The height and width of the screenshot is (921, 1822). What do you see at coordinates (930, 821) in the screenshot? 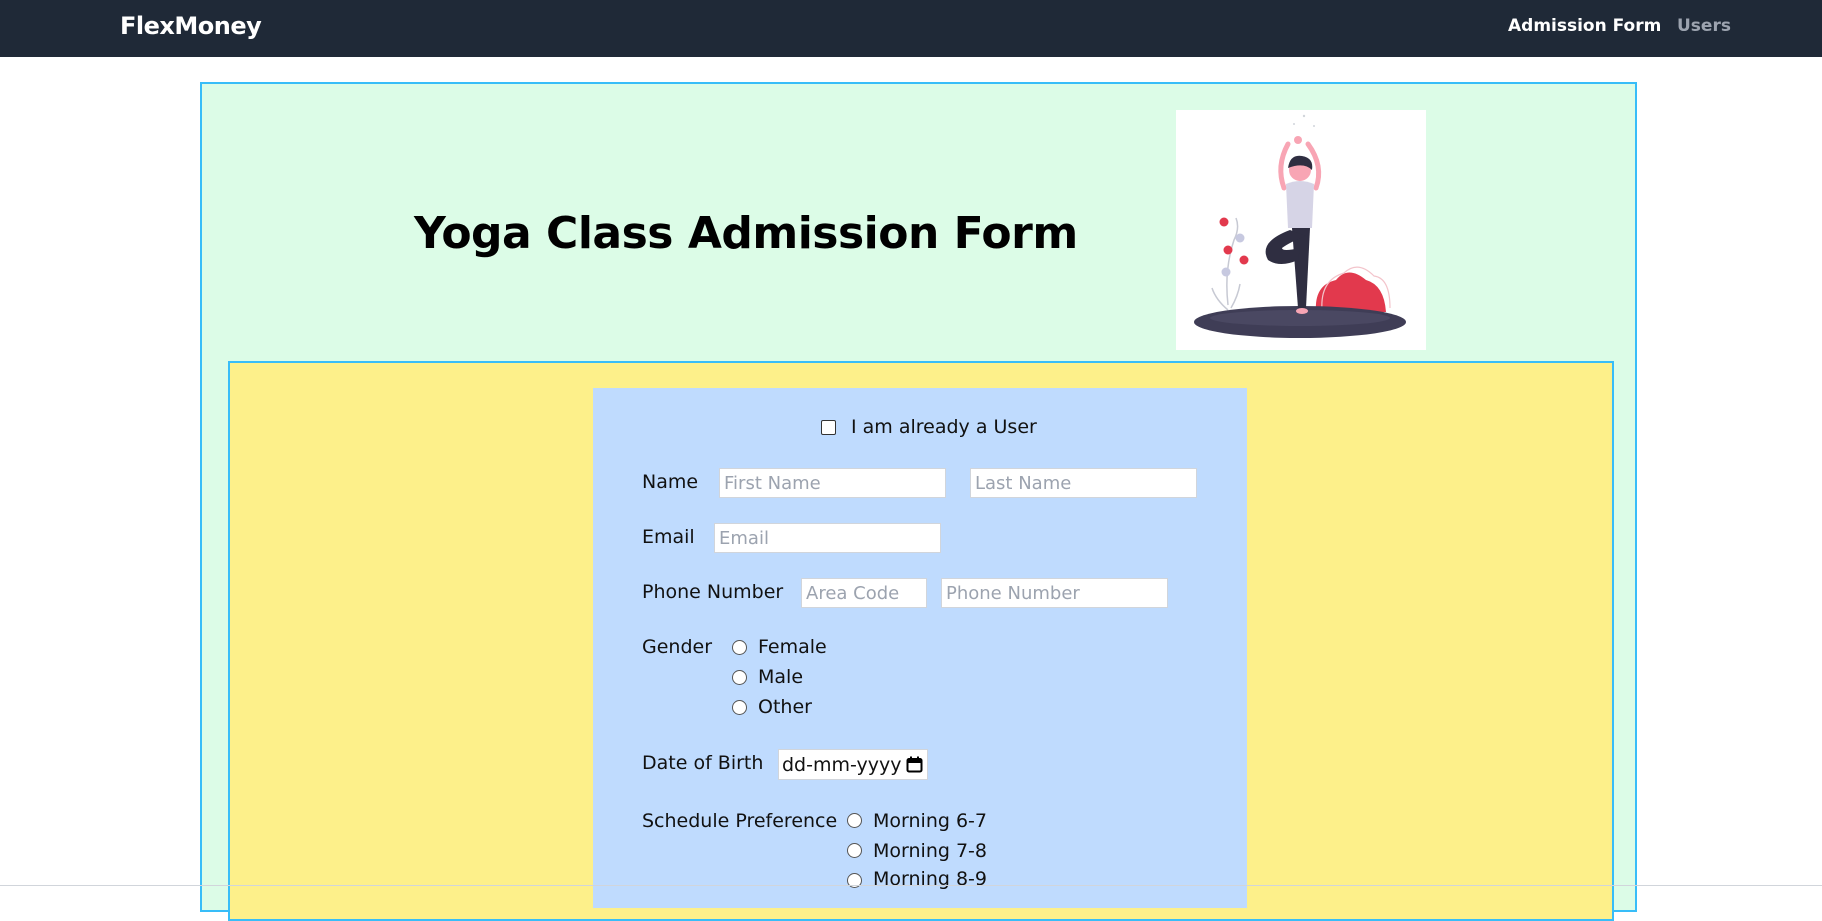
I see `schedule-6-7-label: Morning 6-7` at bounding box center [930, 821].